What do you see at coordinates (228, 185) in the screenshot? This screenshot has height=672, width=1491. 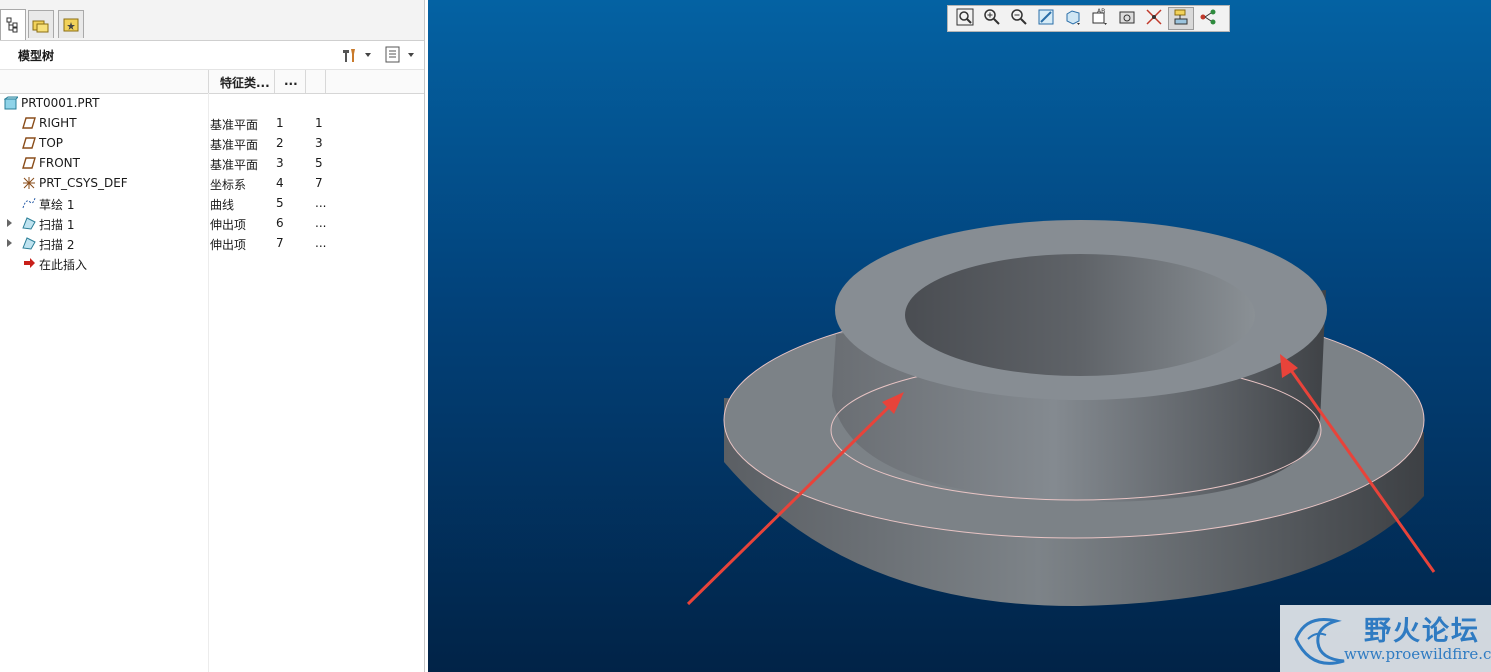 I see `tree-item-type: 坐标系` at bounding box center [228, 185].